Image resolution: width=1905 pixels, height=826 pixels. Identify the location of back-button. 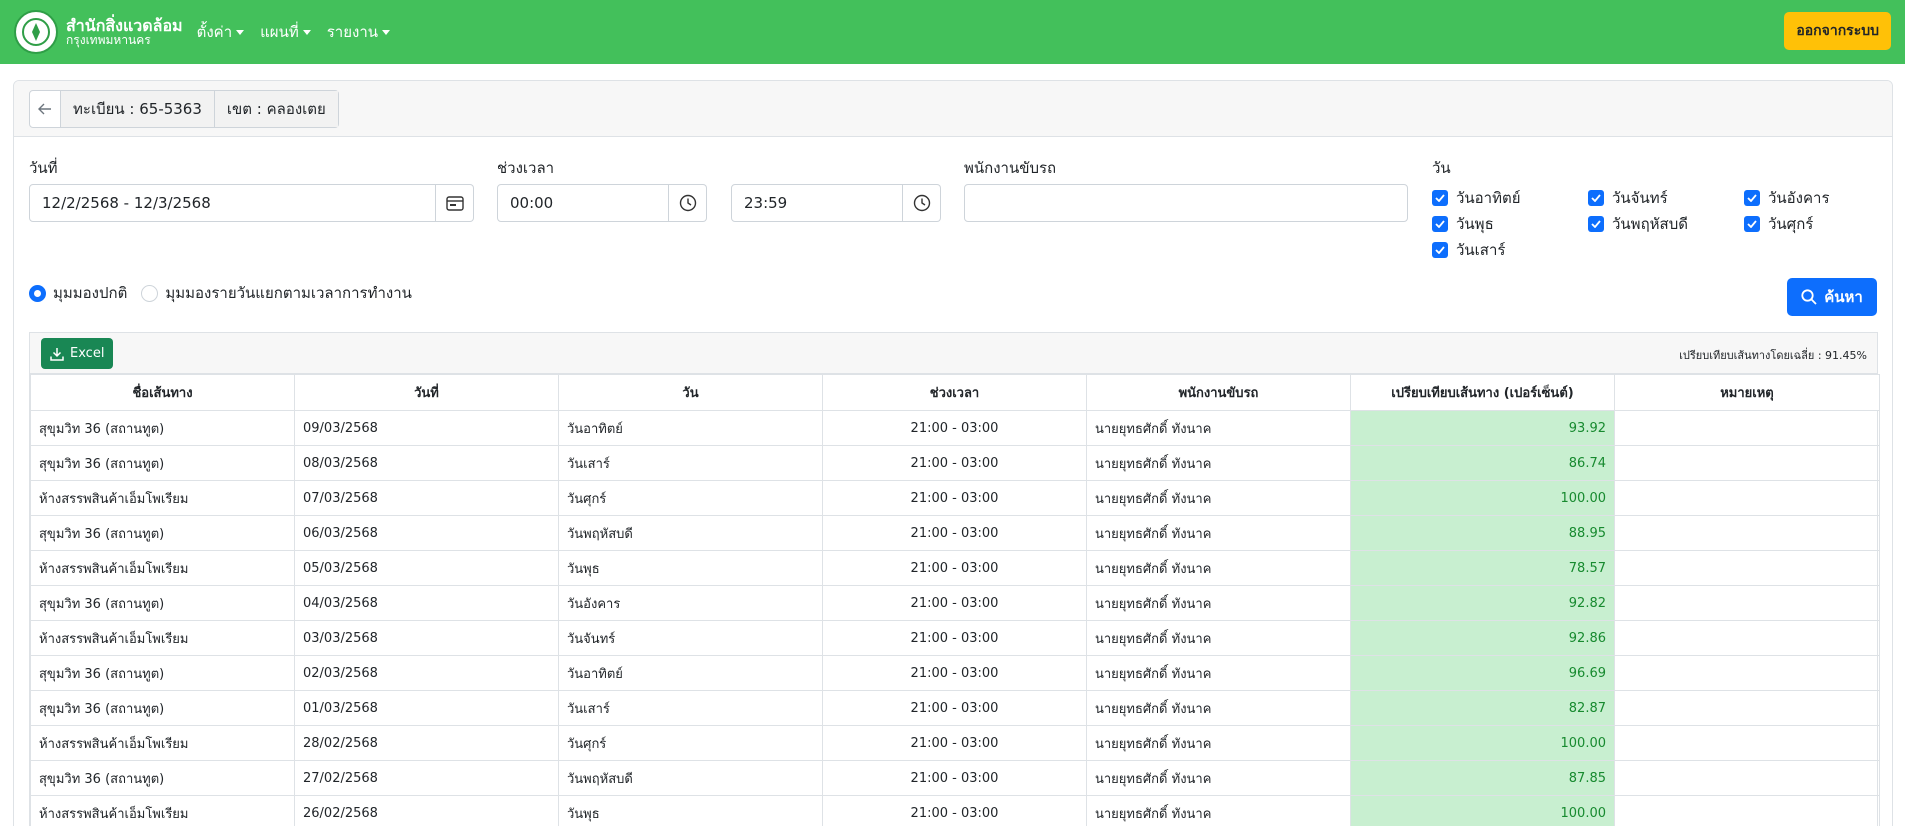
(45, 108).